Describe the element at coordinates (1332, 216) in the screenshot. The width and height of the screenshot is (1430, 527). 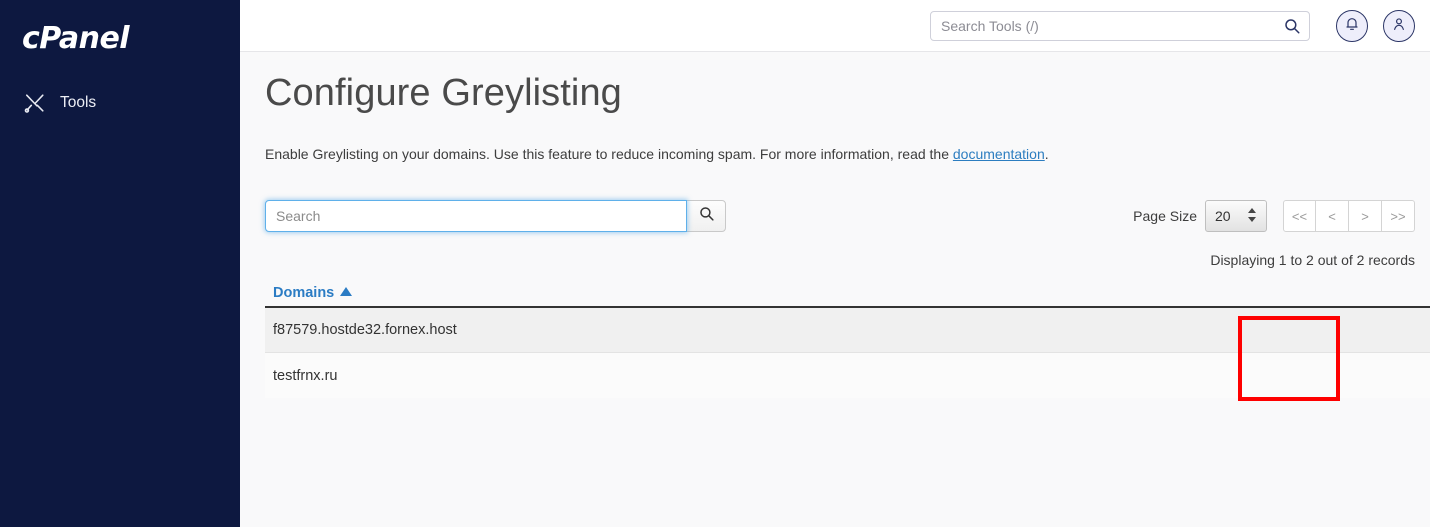
I see `previous-page-button: <` at that location.